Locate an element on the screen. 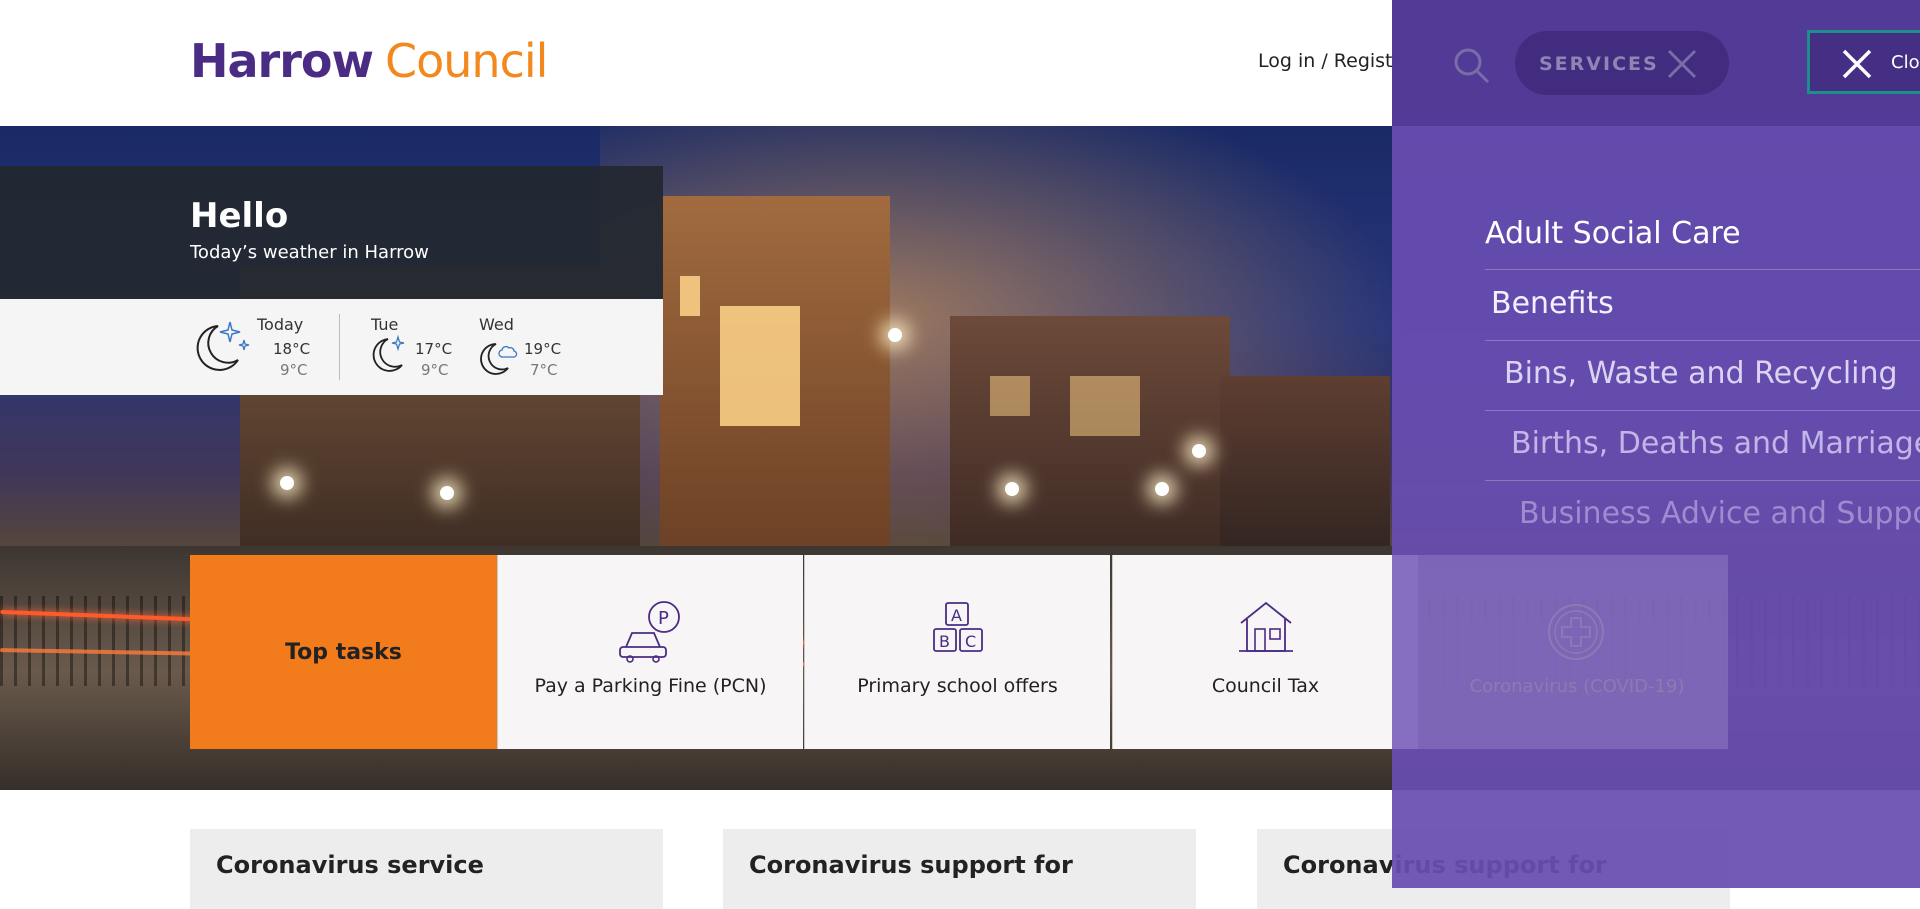 This screenshot has width=1920, height=909. card-title: Coronavirus service is located at coordinates (350, 865).